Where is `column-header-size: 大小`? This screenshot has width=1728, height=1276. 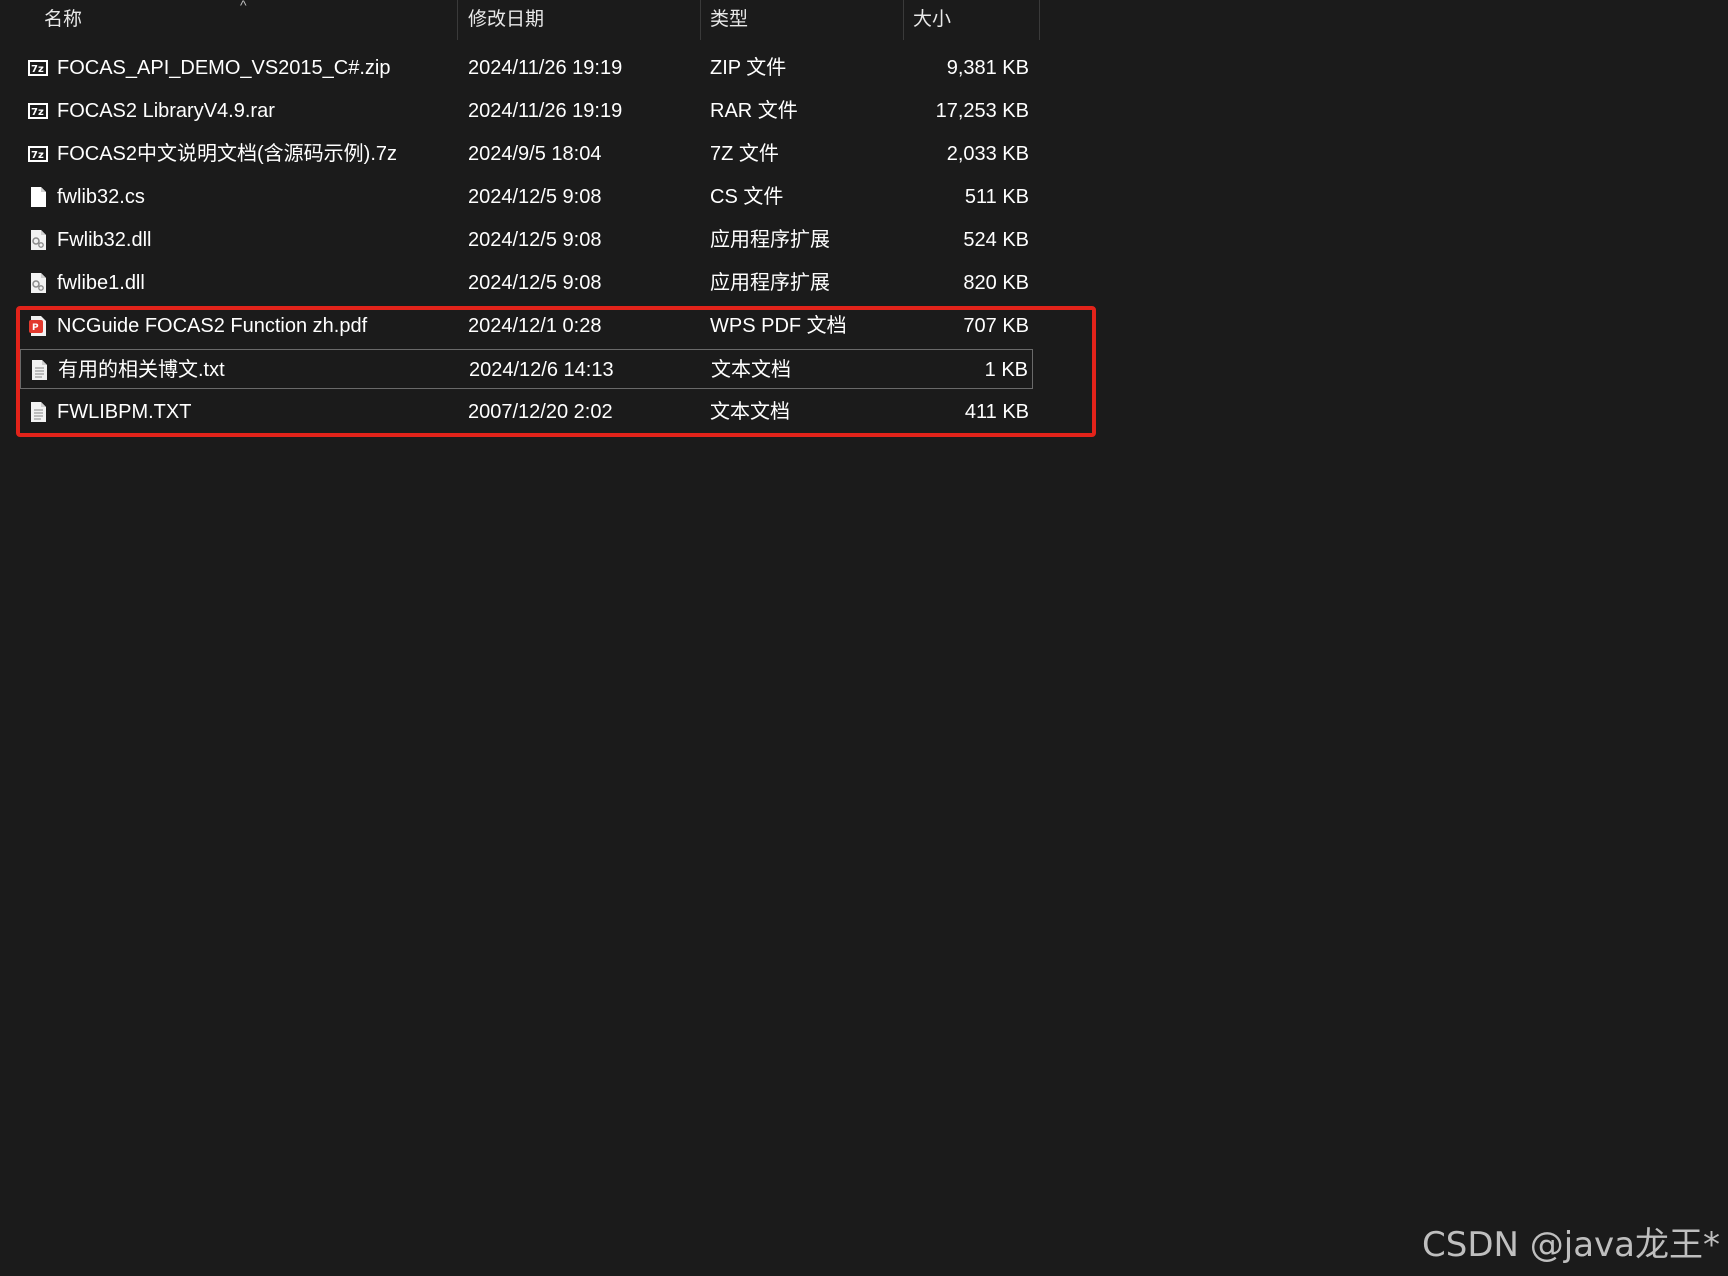
column-header-size: 大小 is located at coordinates (932, 20).